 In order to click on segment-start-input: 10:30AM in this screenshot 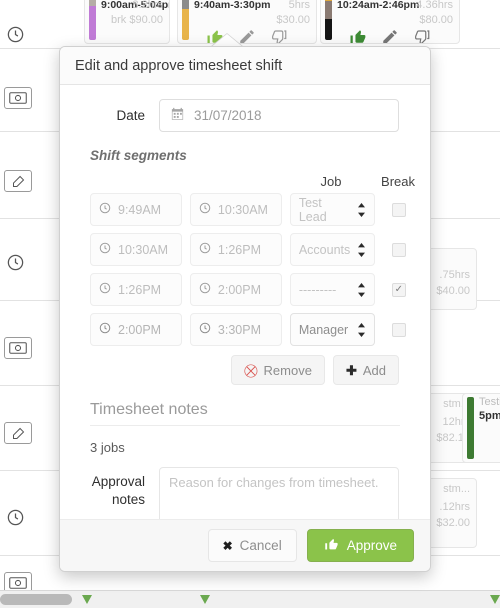, I will do `click(136, 249)`.